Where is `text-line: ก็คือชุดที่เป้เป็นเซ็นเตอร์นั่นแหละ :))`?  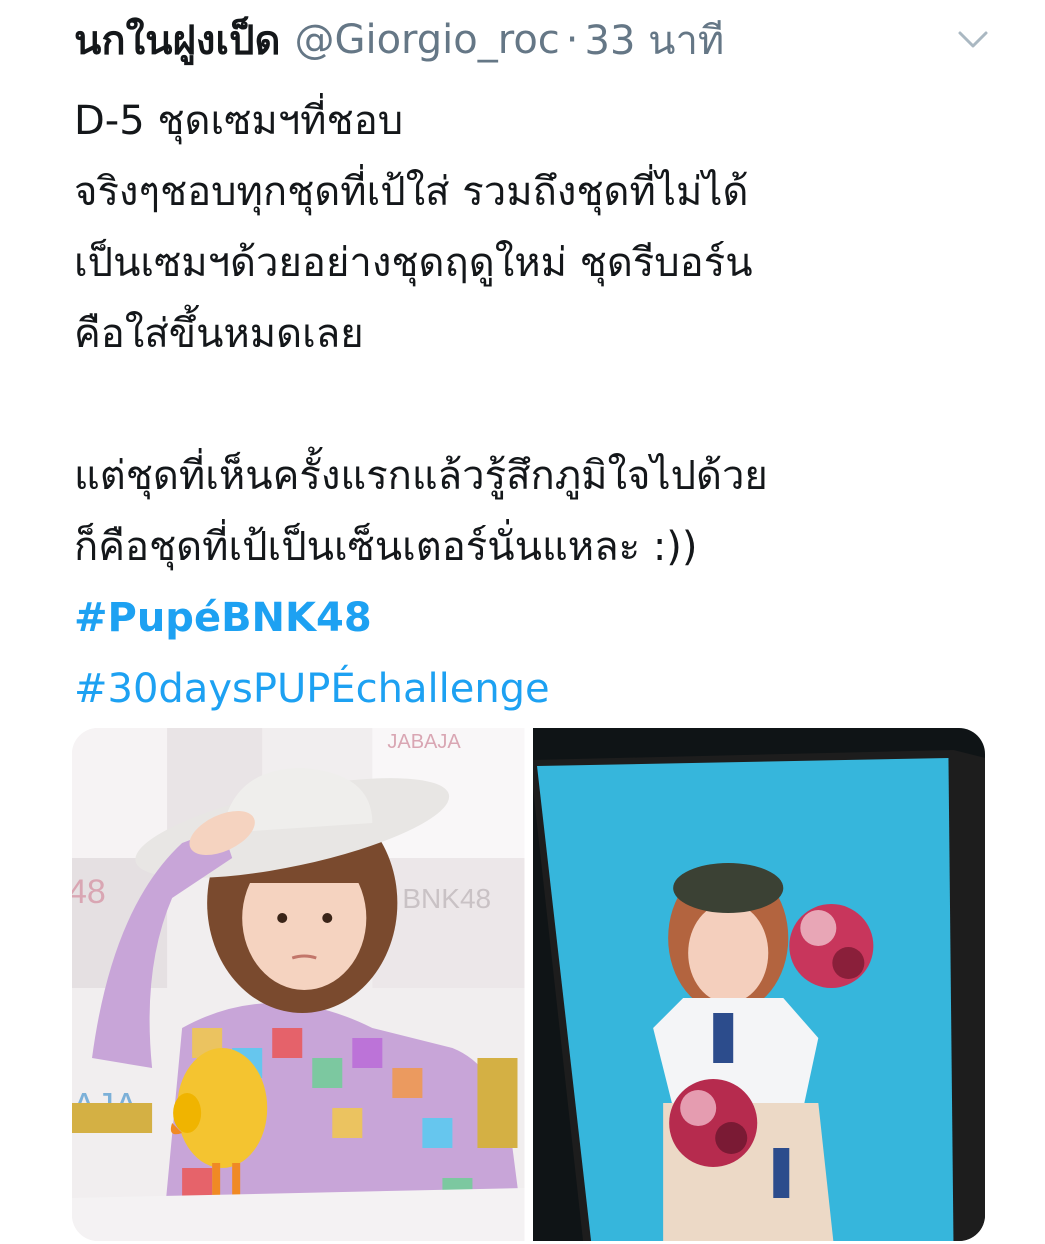 text-line: ก็คือชุดที่เป้เป็นเซ็นเตอร์นั่นแหละ :)) is located at coordinates (386, 547).